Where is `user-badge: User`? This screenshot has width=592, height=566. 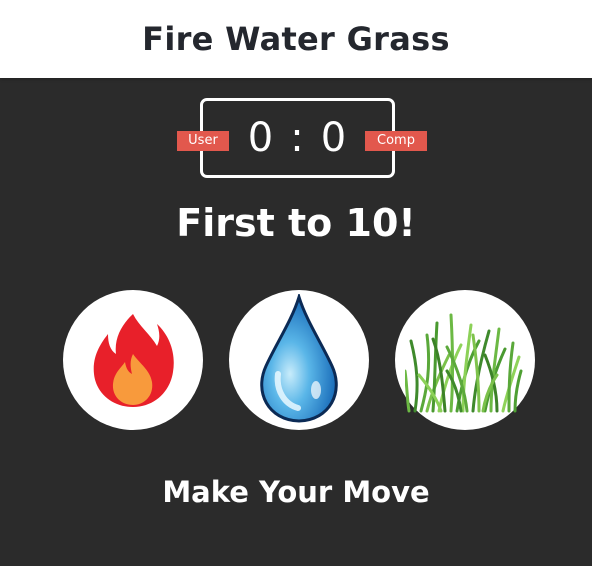
user-badge: User is located at coordinates (203, 141).